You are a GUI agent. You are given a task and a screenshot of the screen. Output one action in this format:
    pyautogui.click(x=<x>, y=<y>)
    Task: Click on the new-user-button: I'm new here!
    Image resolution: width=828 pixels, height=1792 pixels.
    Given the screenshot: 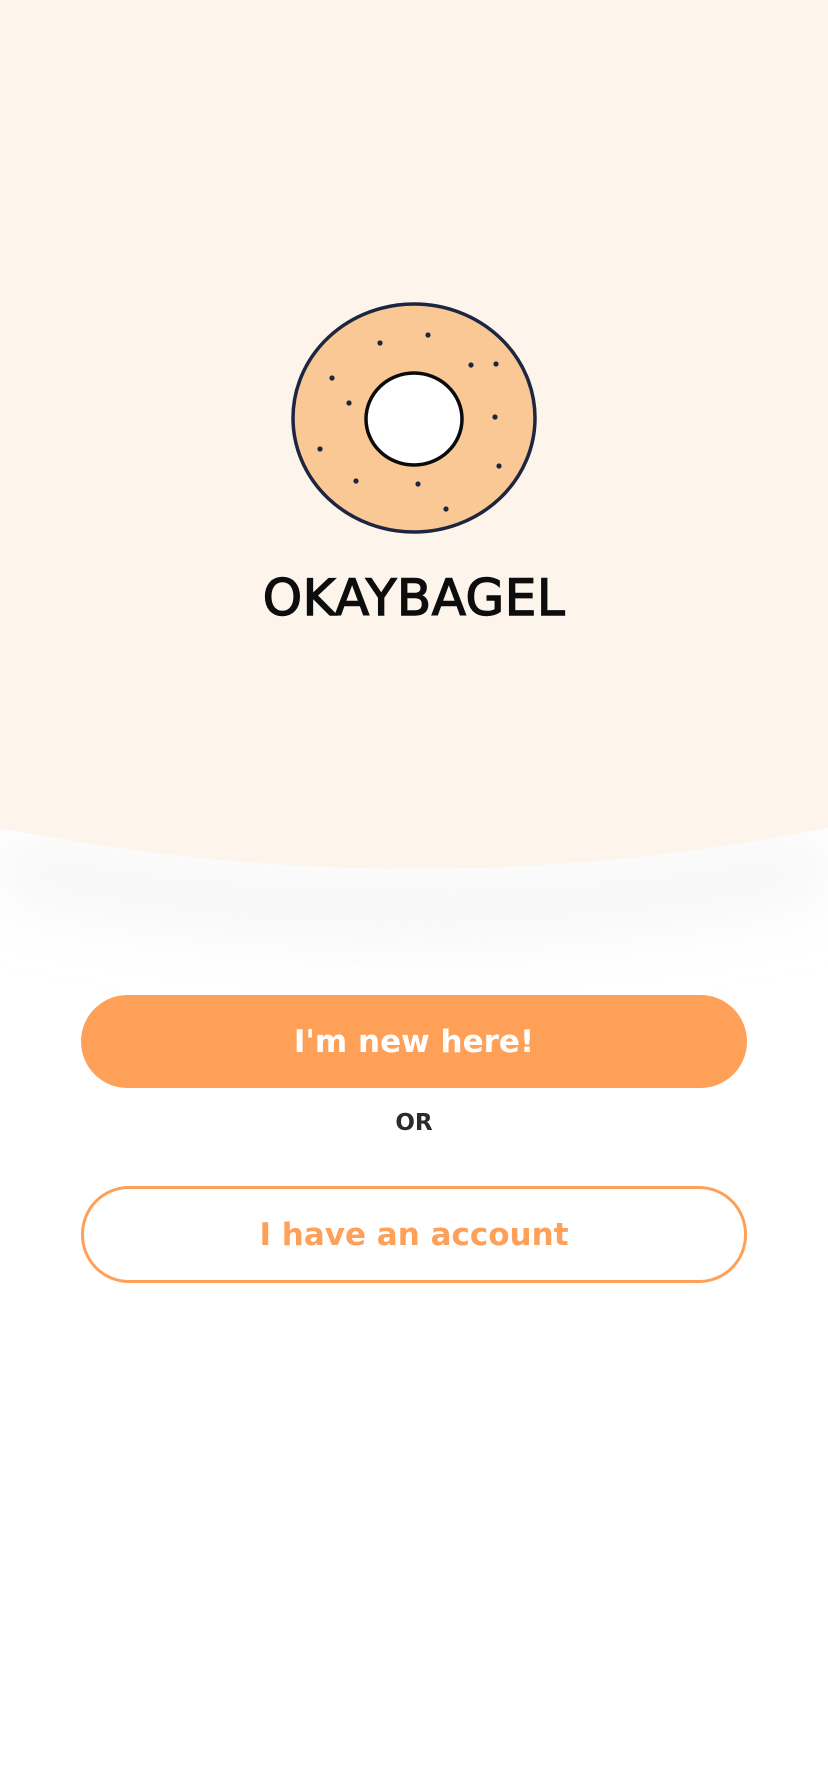 What is the action you would take?
    pyautogui.click(x=414, y=1041)
    